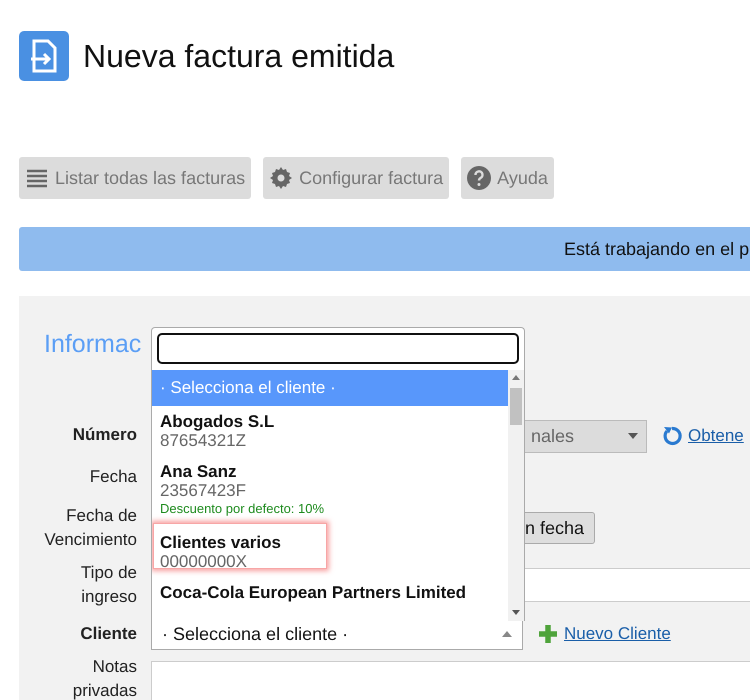 The width and height of the screenshot is (750, 700). What do you see at coordinates (313, 592) in the screenshot?
I see `option-name: Coca-Cola European Partners Limited` at bounding box center [313, 592].